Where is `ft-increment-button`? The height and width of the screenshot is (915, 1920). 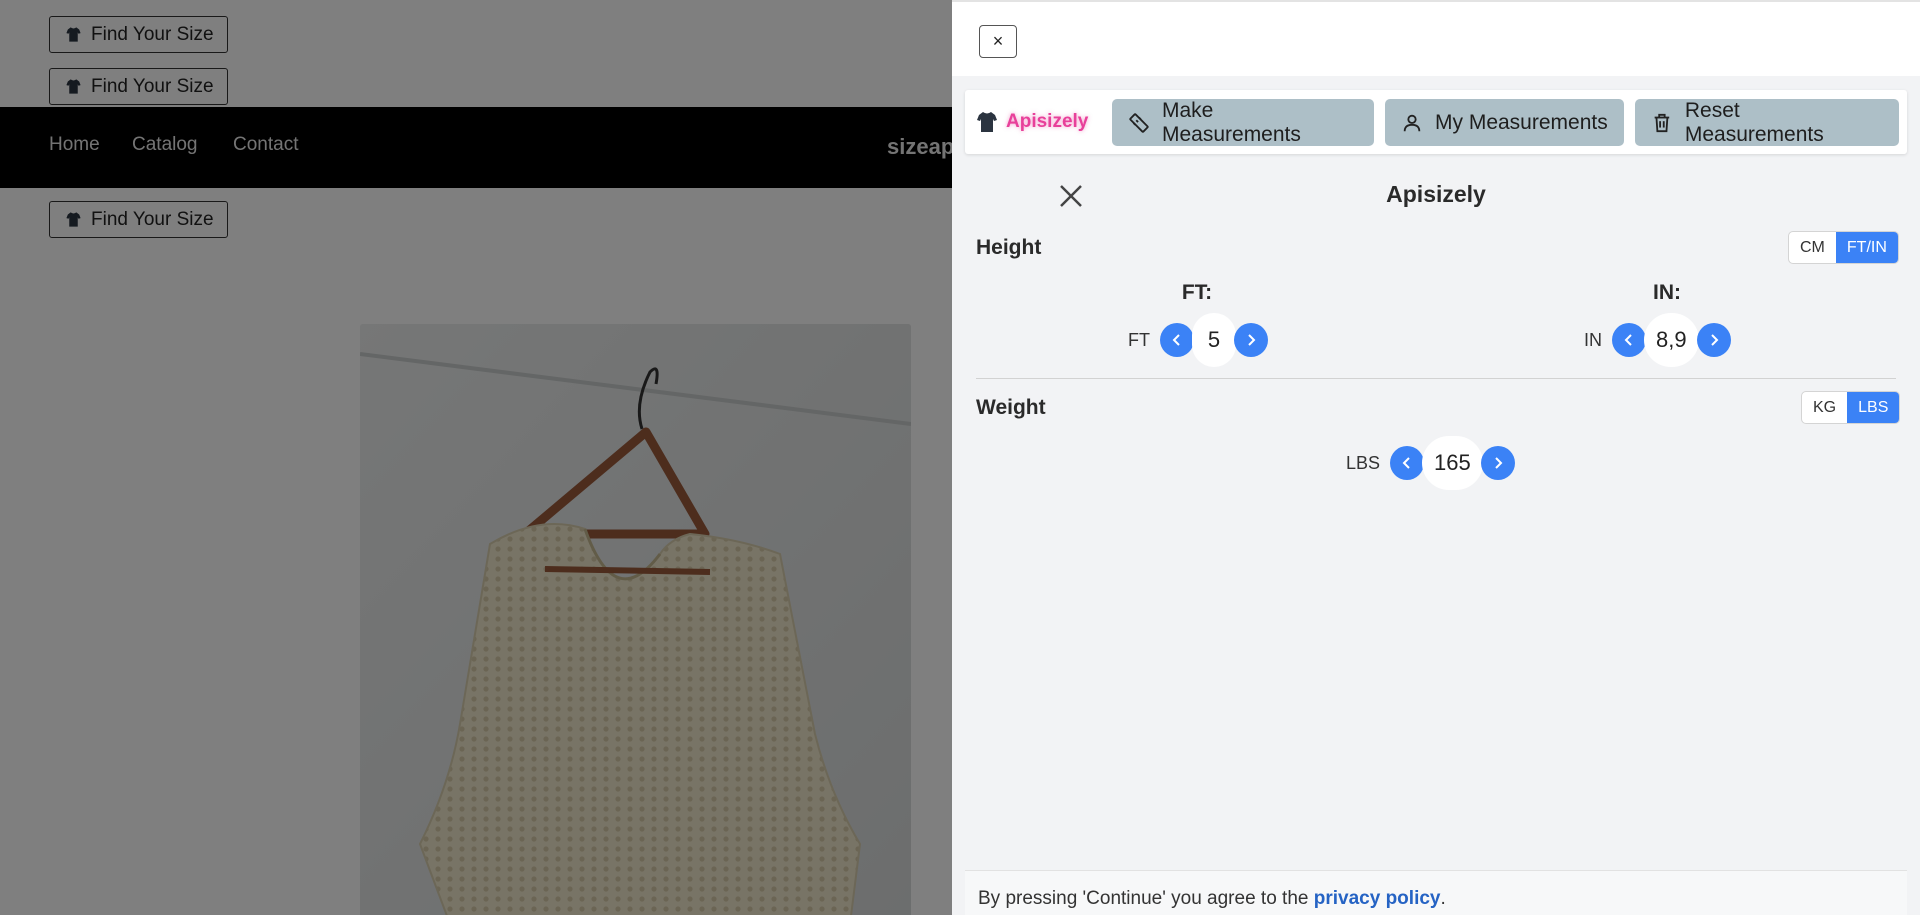 ft-increment-button is located at coordinates (1251, 340).